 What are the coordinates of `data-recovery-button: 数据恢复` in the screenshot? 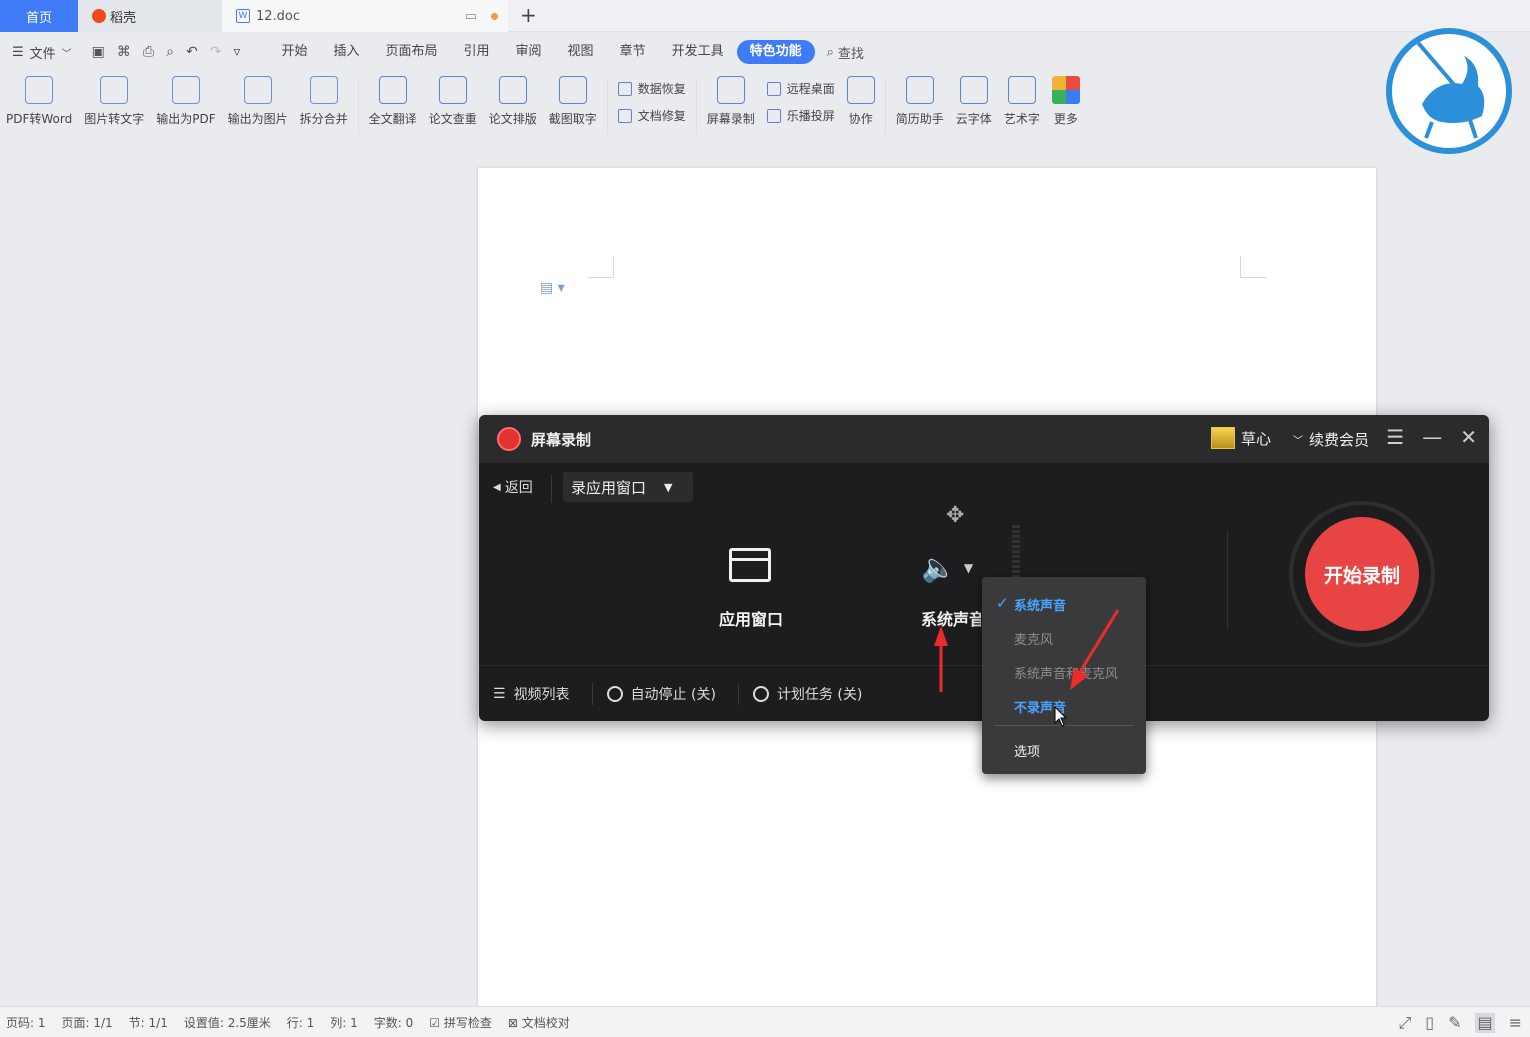 It's located at (651, 88).